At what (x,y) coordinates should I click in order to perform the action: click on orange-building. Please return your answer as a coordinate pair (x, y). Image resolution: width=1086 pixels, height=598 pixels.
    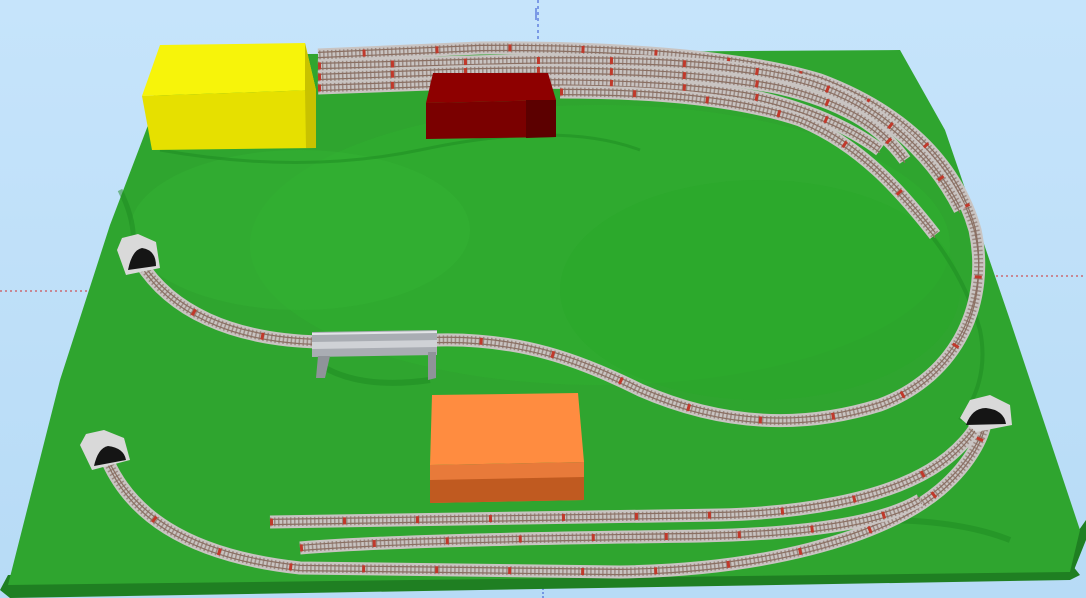
    Looking at the image, I should click on (507, 448).